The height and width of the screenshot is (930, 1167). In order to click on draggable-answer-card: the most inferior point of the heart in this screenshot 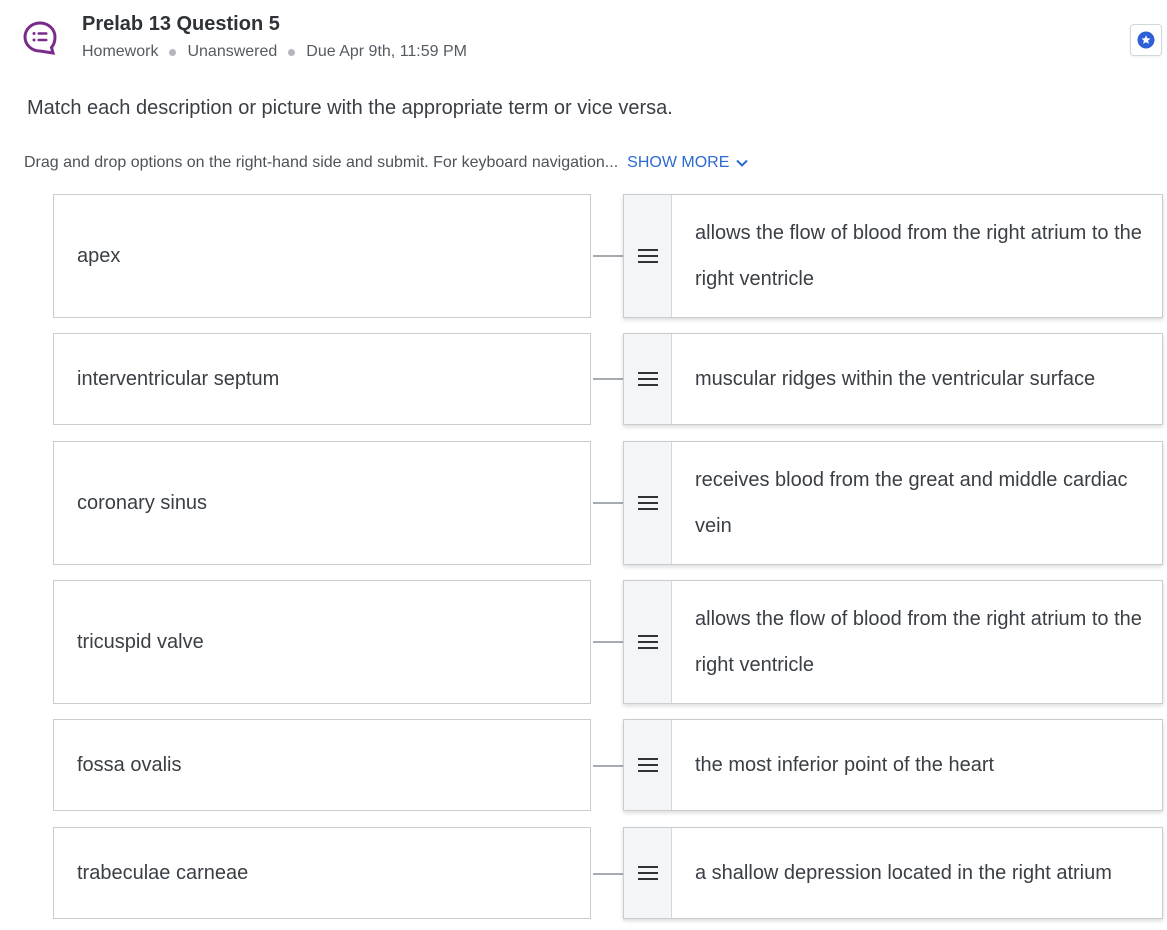, I will do `click(893, 765)`.